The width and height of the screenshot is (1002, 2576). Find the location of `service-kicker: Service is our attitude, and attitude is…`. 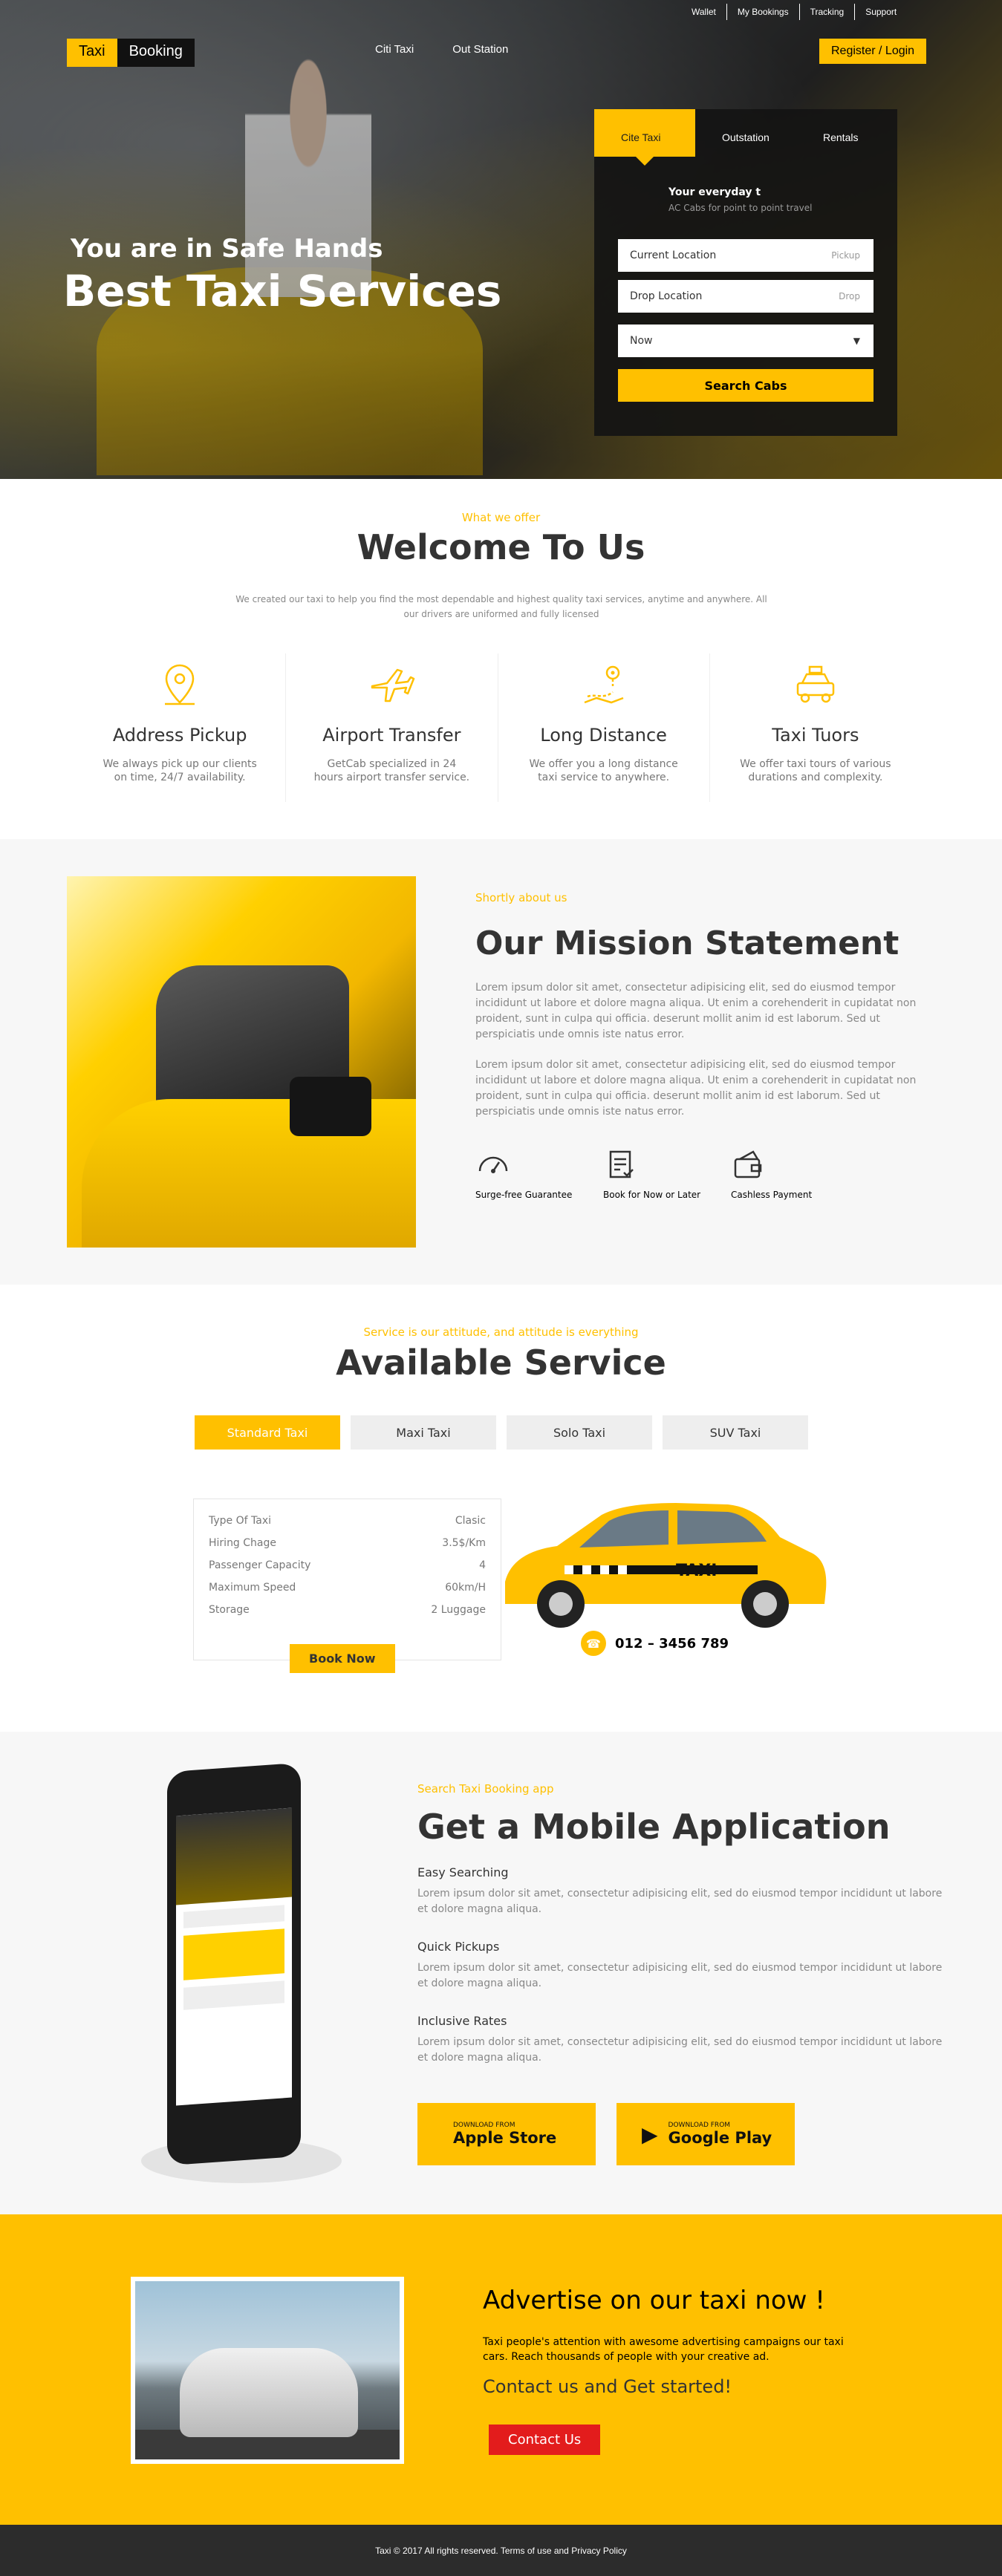

service-kicker: Service is our attitude, and attitude is… is located at coordinates (501, 1332).